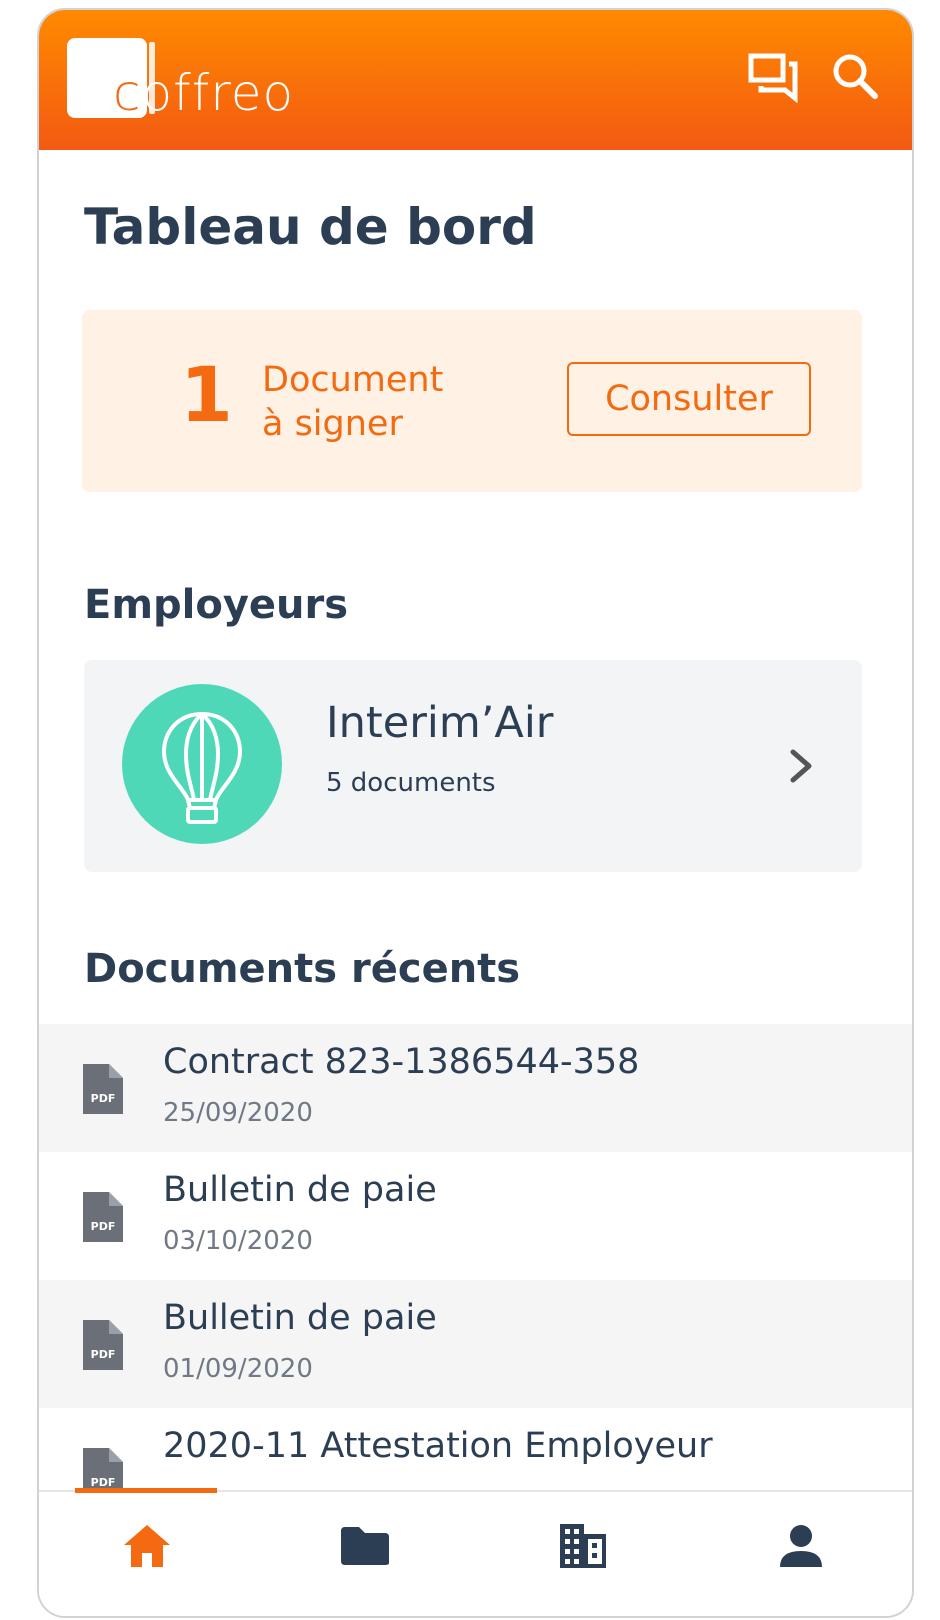 Image resolution: width=940 pixels, height=1620 pixels. What do you see at coordinates (475, 1216) in the screenshot?
I see `document-row: PDF Bulletin de paie 03/10/2020` at bounding box center [475, 1216].